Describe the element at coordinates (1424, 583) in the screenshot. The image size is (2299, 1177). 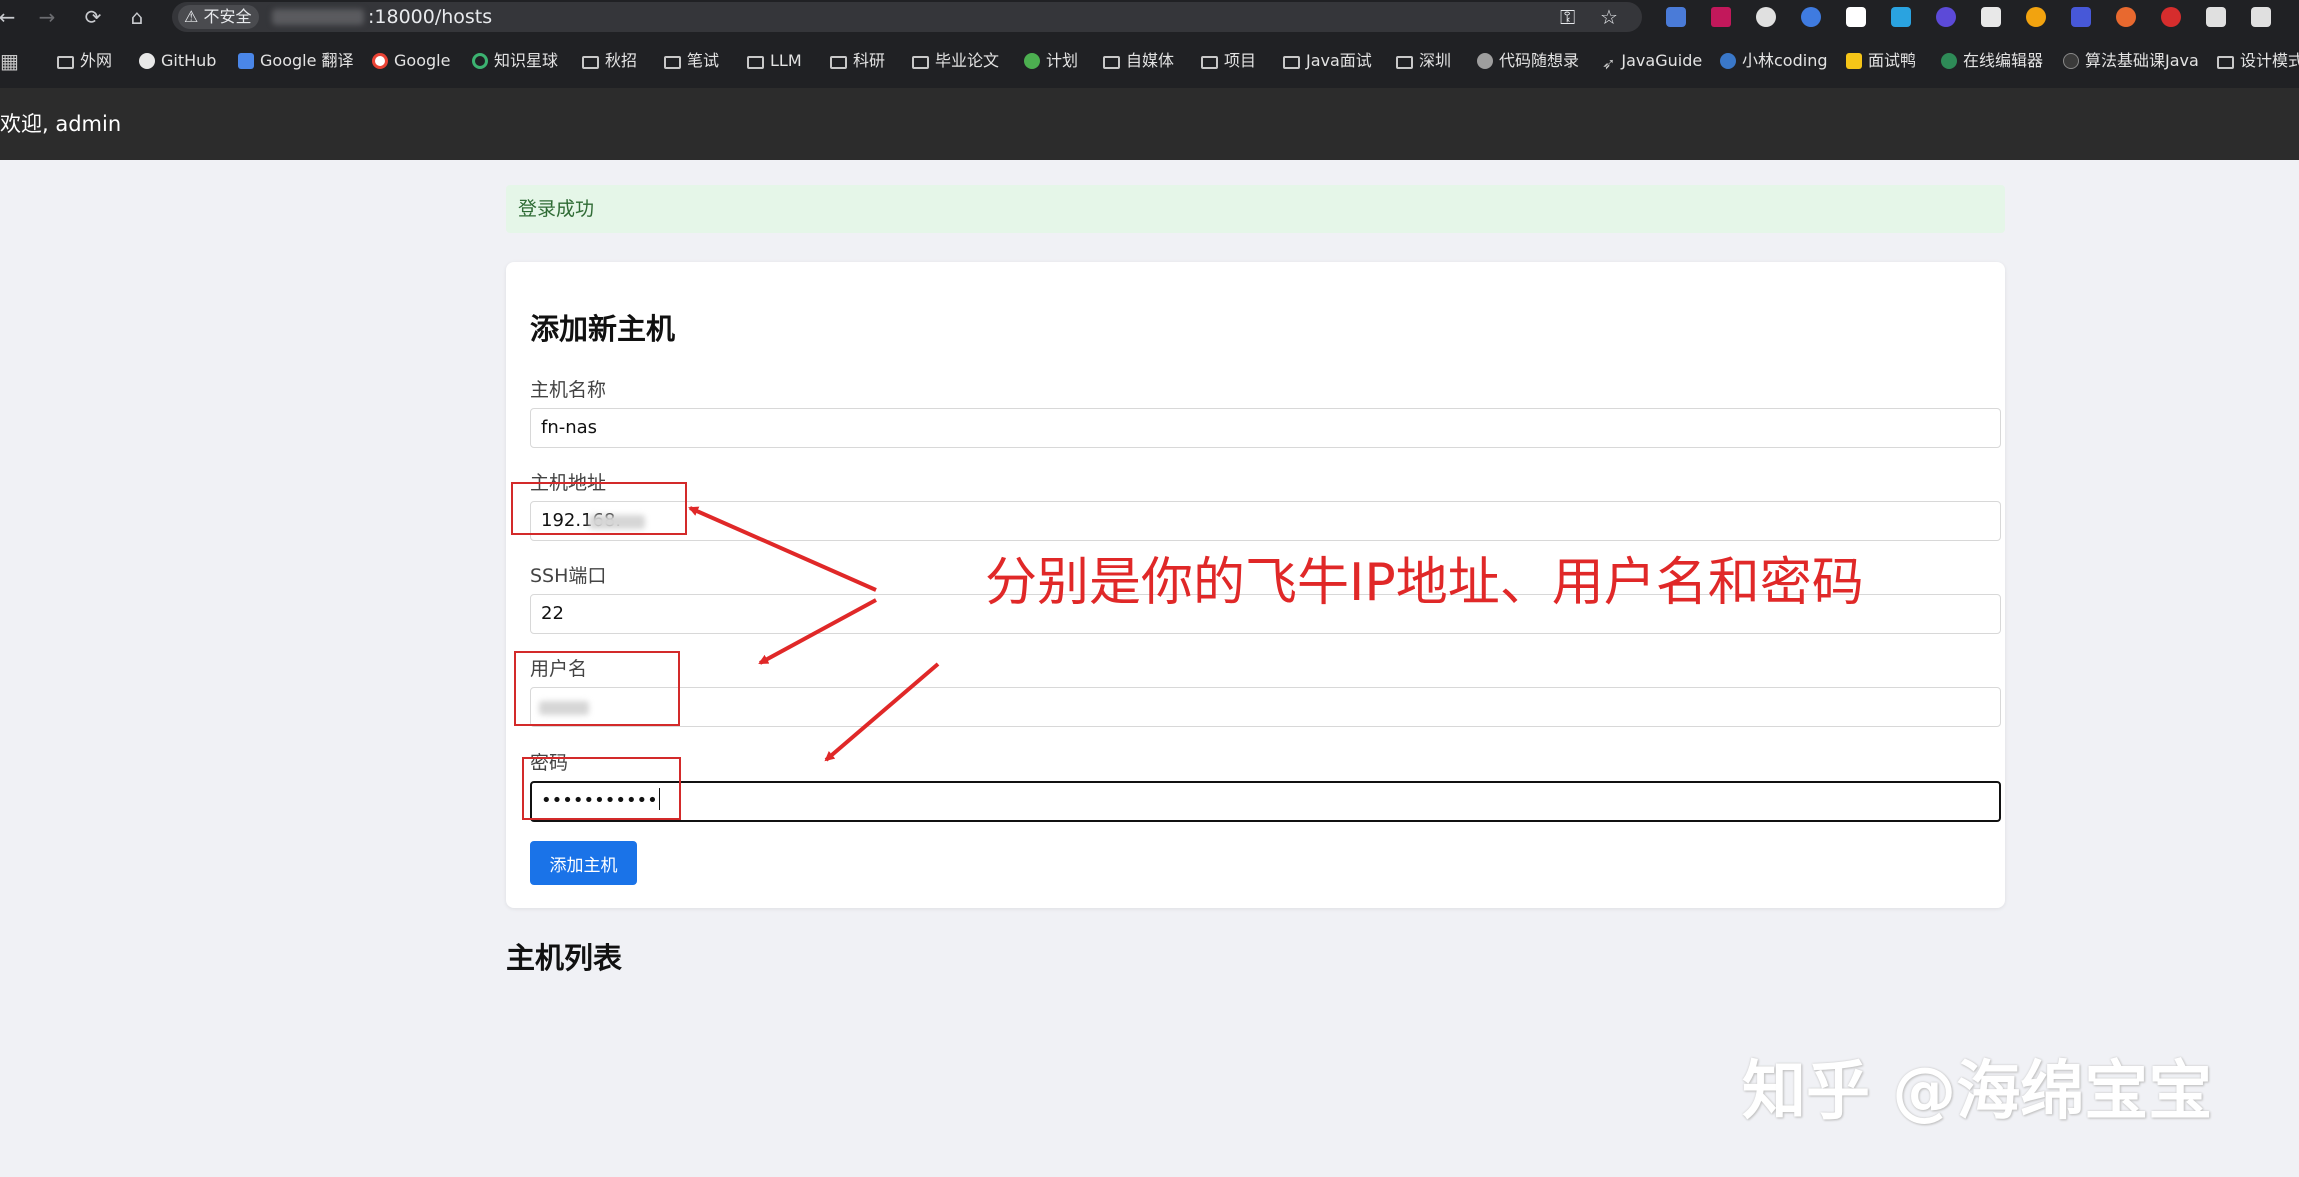
I see `annotation-text: 分别是你的飞牛IP地址、用户名和密码` at that location.